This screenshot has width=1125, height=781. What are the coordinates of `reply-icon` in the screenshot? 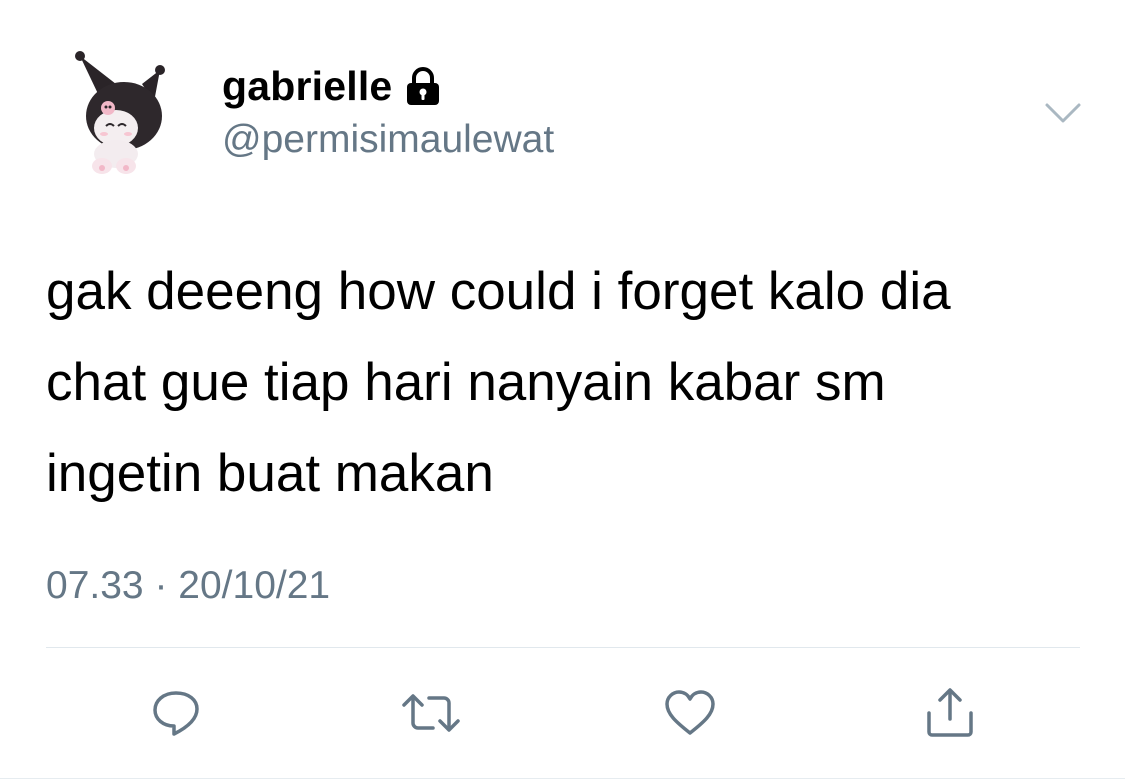 It's located at (176, 713).